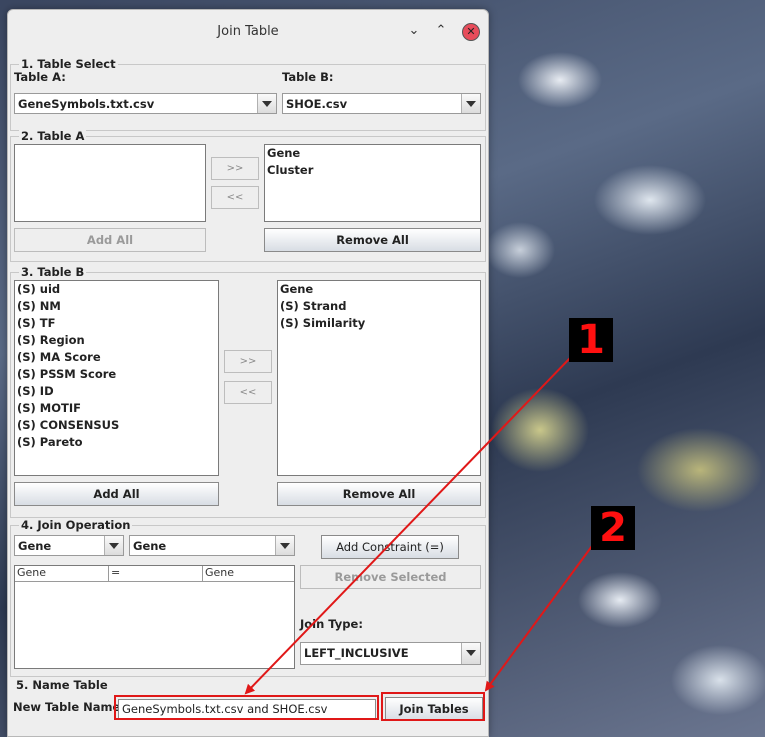 The width and height of the screenshot is (765, 737). Describe the element at coordinates (613, 528) in the screenshot. I see `marker-2: 2` at that location.